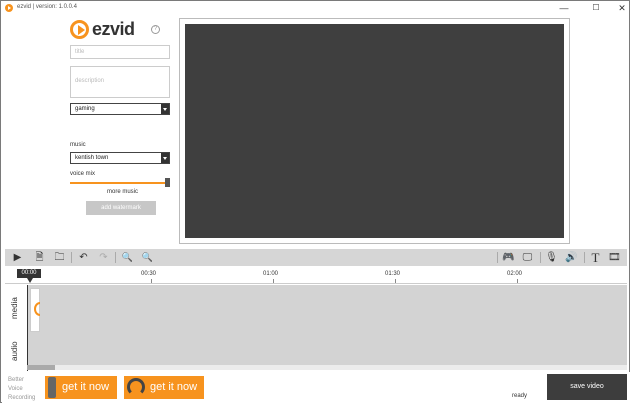  What do you see at coordinates (596, 8) in the screenshot?
I see `maximize-button: ☐` at bounding box center [596, 8].